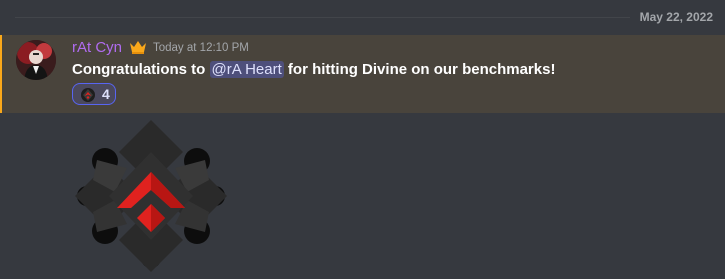  What do you see at coordinates (246, 69) in the screenshot?
I see `user-mention: @rA Heart` at bounding box center [246, 69].